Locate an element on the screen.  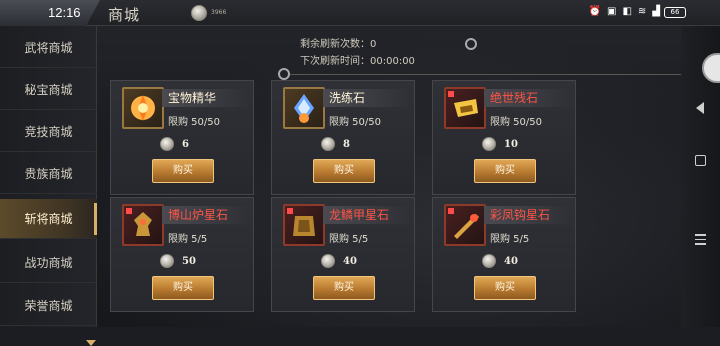
refresh-remaining-value: 0 is located at coordinates (373, 44).